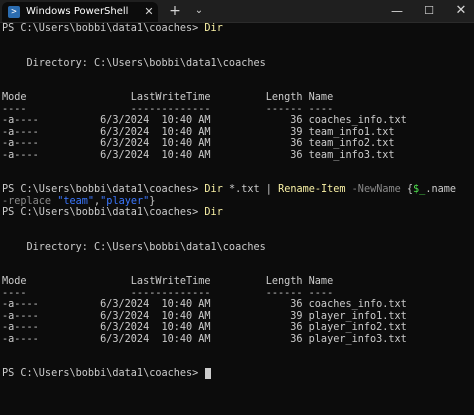 This screenshot has height=415, width=474. What do you see at coordinates (397, 11) in the screenshot?
I see `minimize-button: —` at bounding box center [397, 11].